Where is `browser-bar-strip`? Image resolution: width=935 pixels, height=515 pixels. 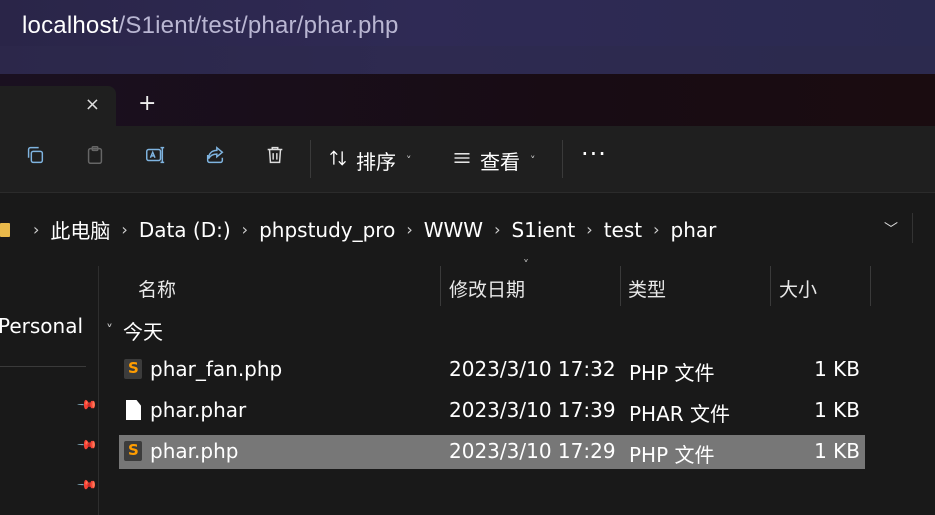 browser-bar-strip is located at coordinates (467, 60).